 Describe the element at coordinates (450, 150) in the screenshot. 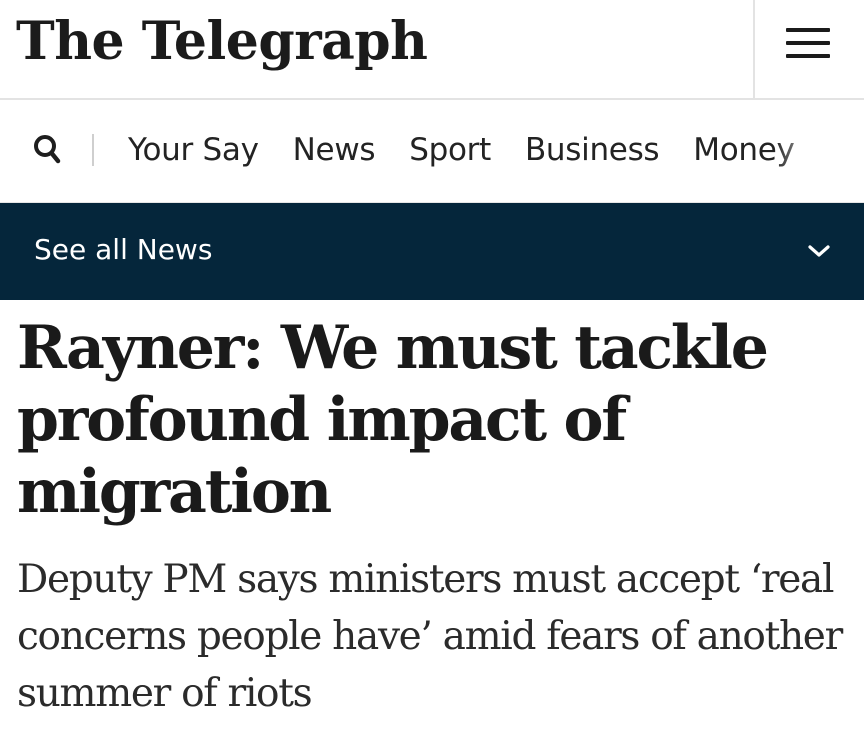

I see `nav-item-sport: Sport` at that location.